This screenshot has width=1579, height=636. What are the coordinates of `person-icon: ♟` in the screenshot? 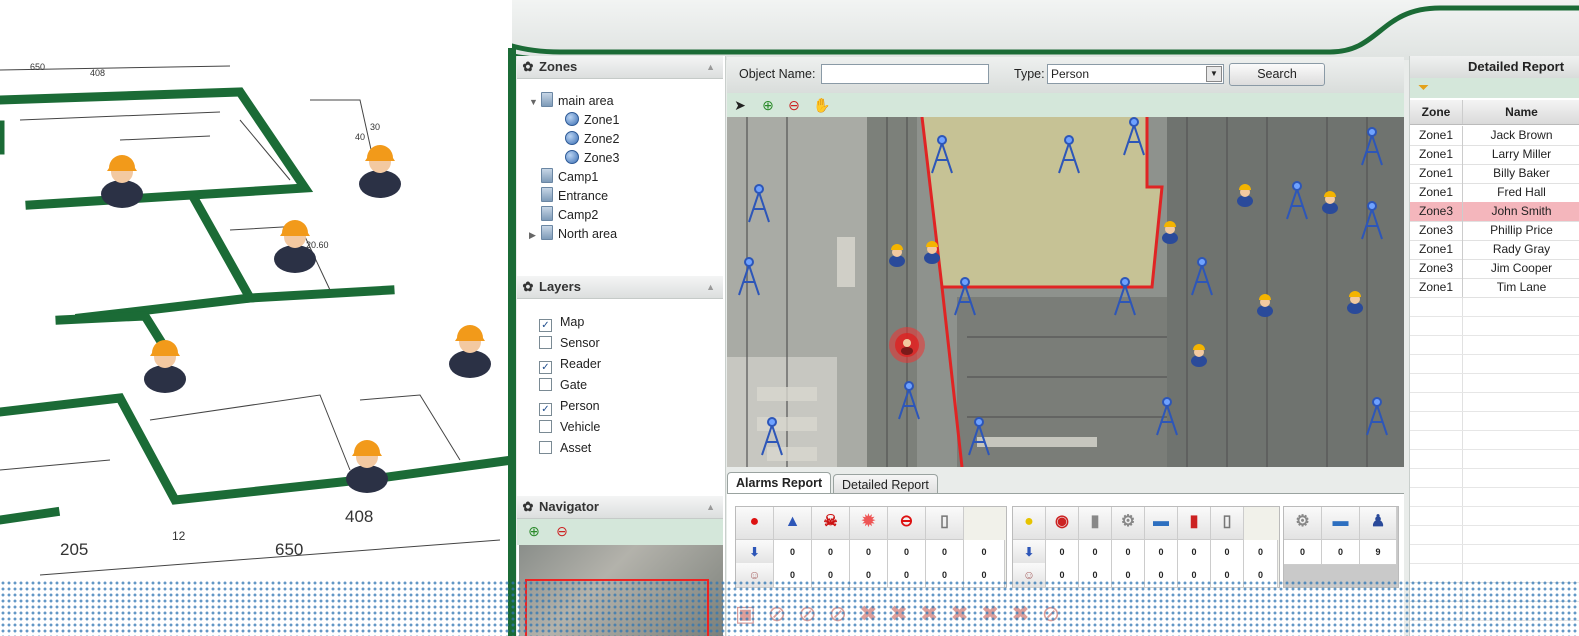 It's located at (1378, 523).